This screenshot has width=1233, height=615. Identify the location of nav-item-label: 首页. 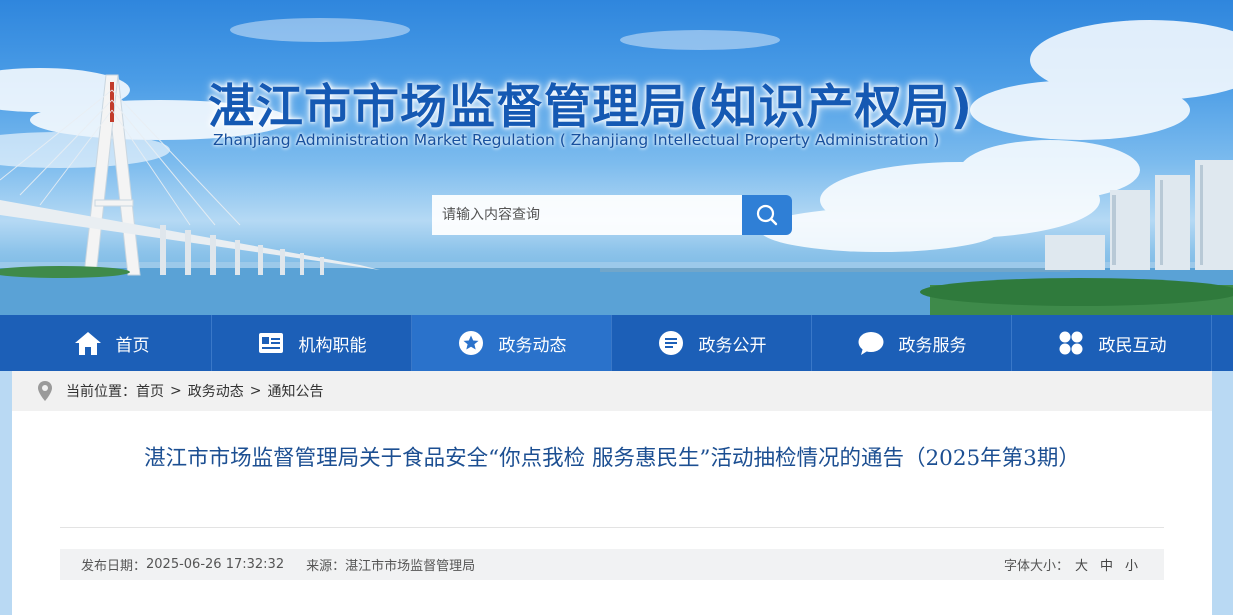
(132, 345).